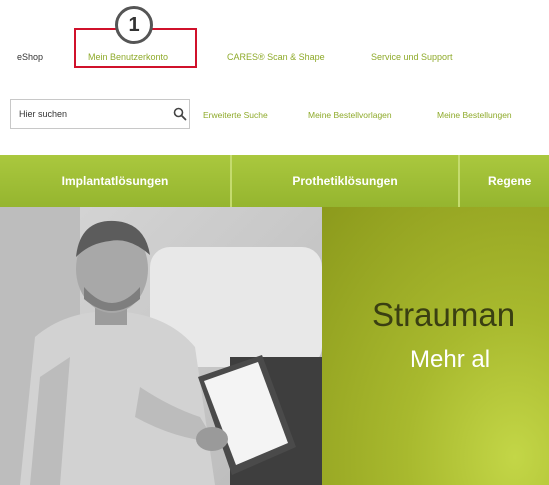 The image size is (549, 485). Describe the element at coordinates (235, 115) in the screenshot. I see `advanced-search-link: Erweiterte Suche` at that location.